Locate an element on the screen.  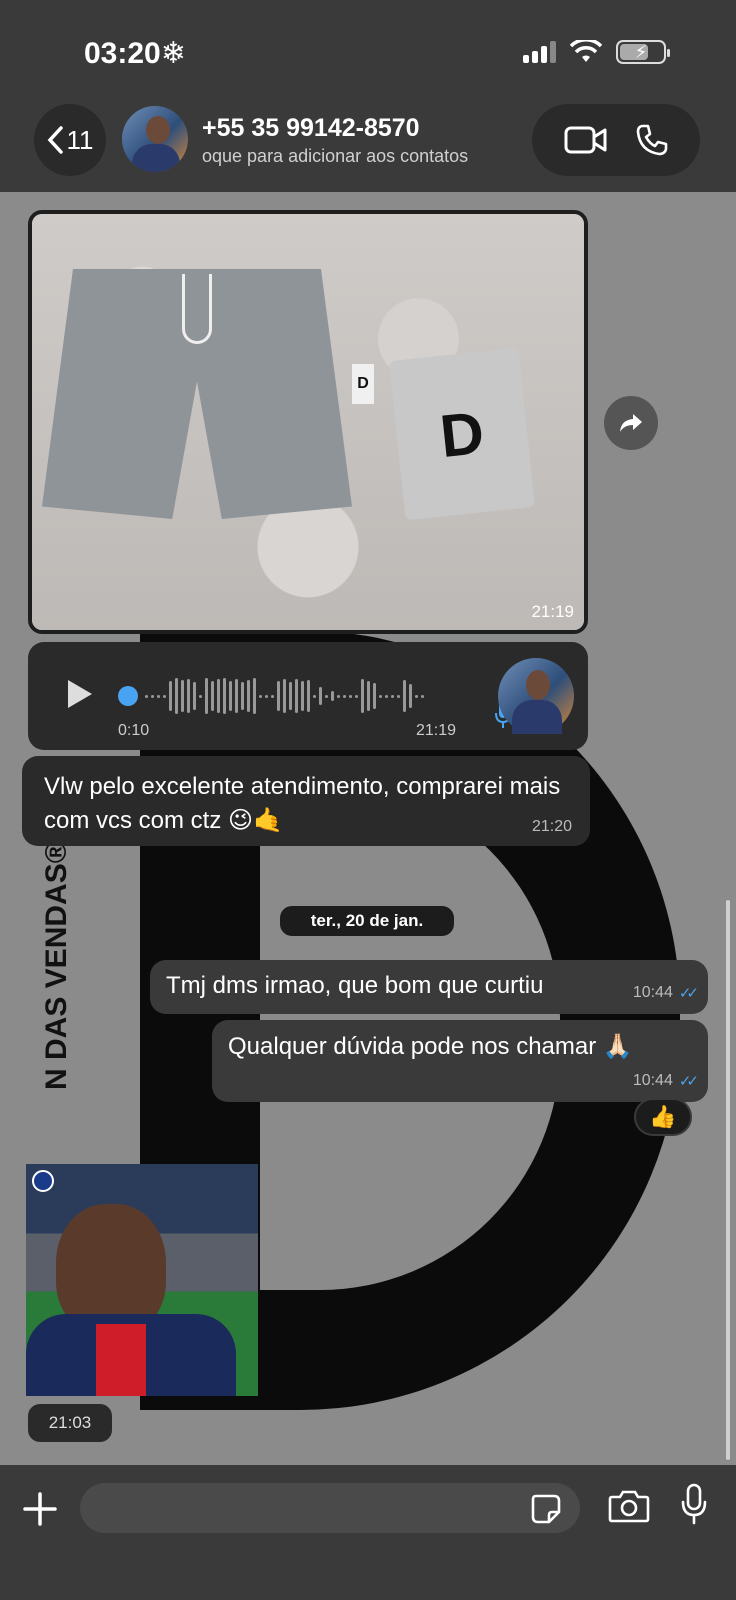
message-input is located at coordinates (330, 1508).